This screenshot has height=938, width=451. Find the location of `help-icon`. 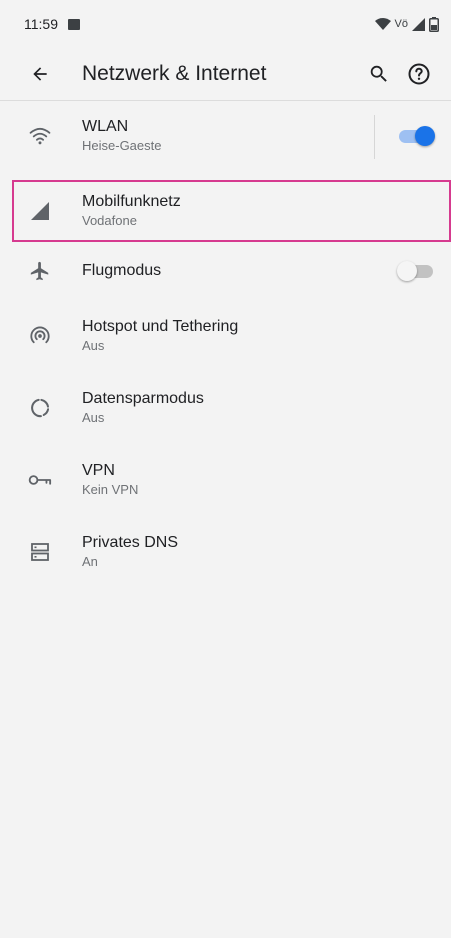

help-icon is located at coordinates (419, 74).